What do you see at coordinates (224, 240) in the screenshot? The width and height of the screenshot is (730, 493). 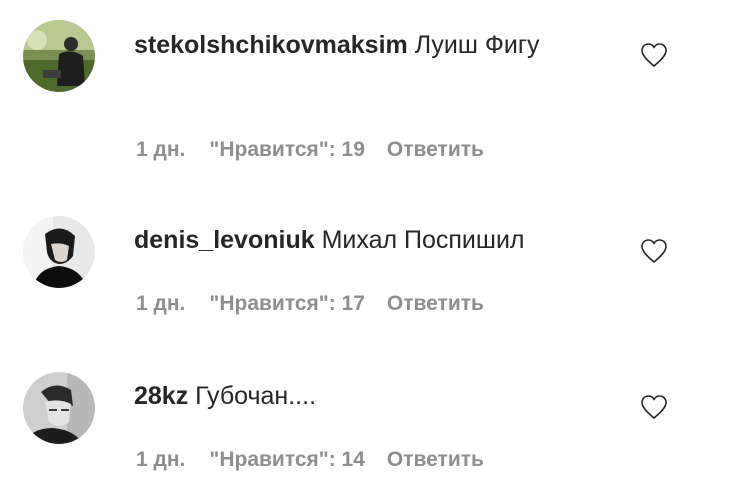 I see `comment-username: denis_levoniuk` at bounding box center [224, 240].